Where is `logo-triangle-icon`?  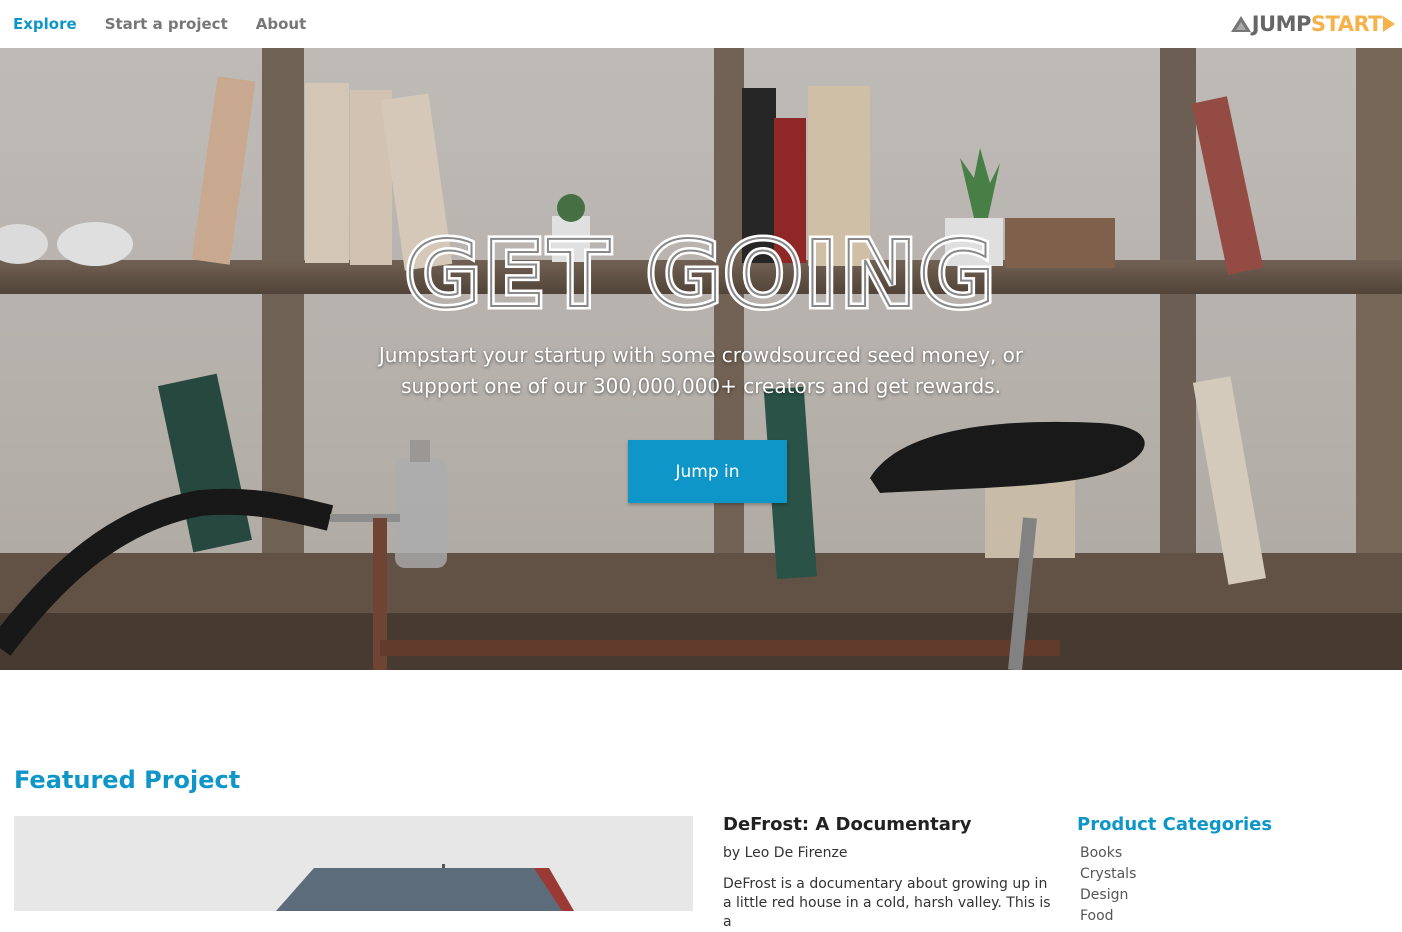 logo-triangle-icon is located at coordinates (1240, 24).